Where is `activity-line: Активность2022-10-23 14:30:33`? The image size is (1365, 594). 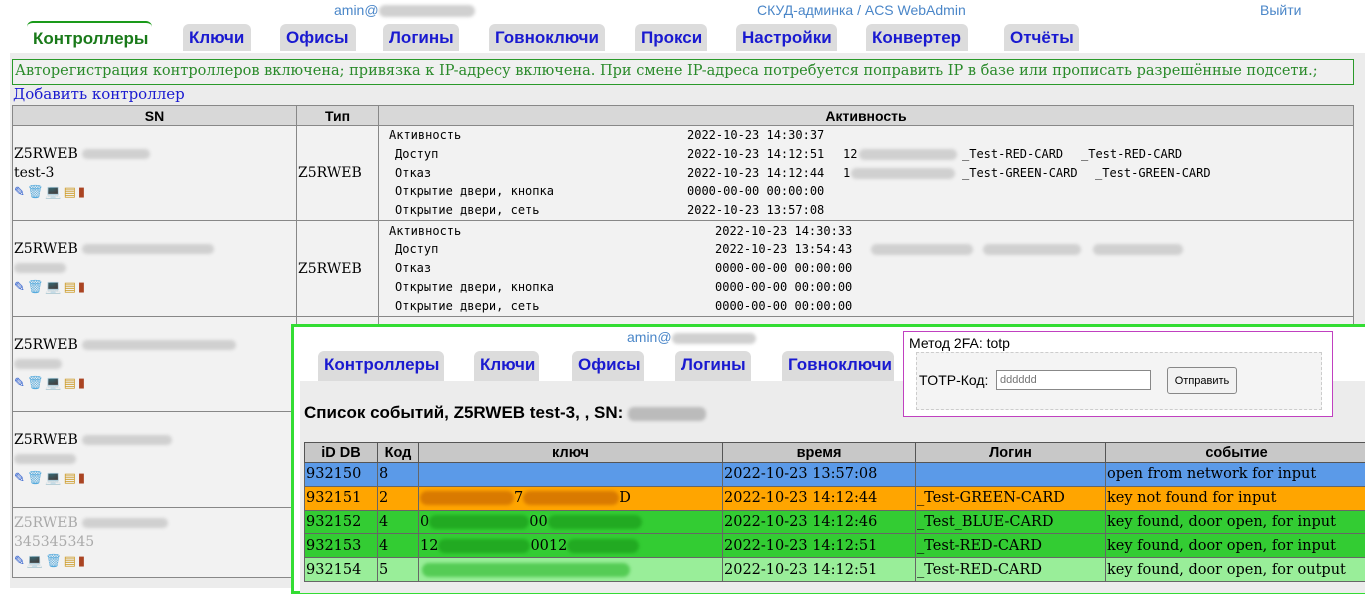
activity-line: Активность2022-10-23 14:30:33 is located at coordinates (866, 231).